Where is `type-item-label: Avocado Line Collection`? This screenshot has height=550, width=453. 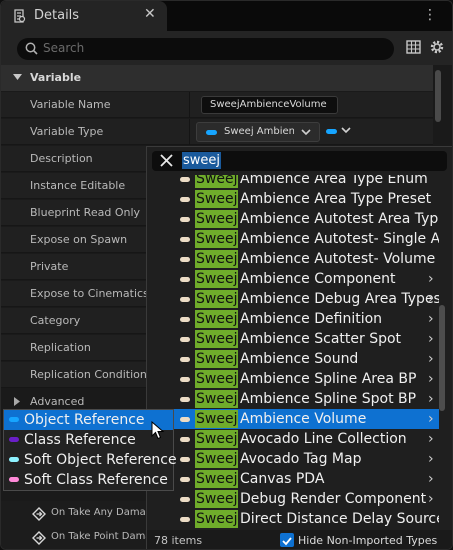 type-item-label: Avocado Line Collection is located at coordinates (323, 439).